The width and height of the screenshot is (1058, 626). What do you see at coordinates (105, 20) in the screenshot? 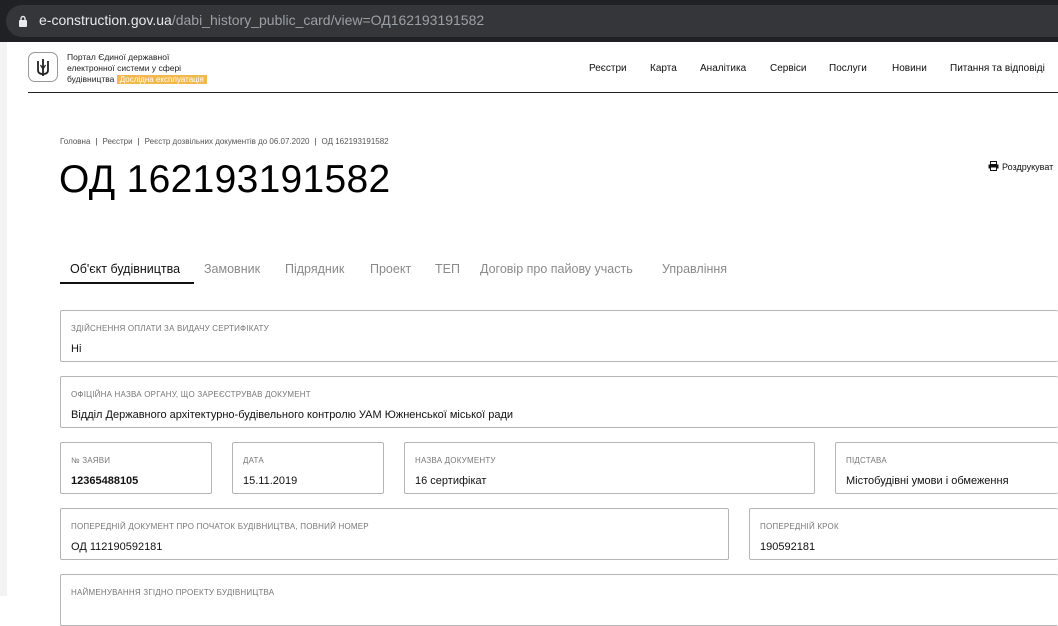
I see `url-domain: e-construction.gov.ua` at bounding box center [105, 20].